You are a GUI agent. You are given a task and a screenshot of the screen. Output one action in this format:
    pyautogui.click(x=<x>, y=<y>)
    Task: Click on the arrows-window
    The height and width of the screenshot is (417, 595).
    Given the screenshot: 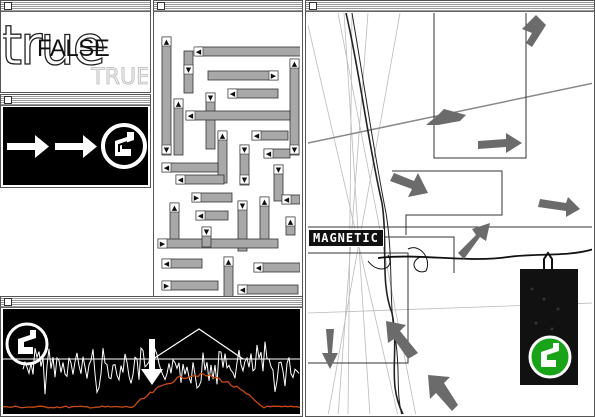 What is the action you would take?
    pyautogui.click(x=75, y=141)
    